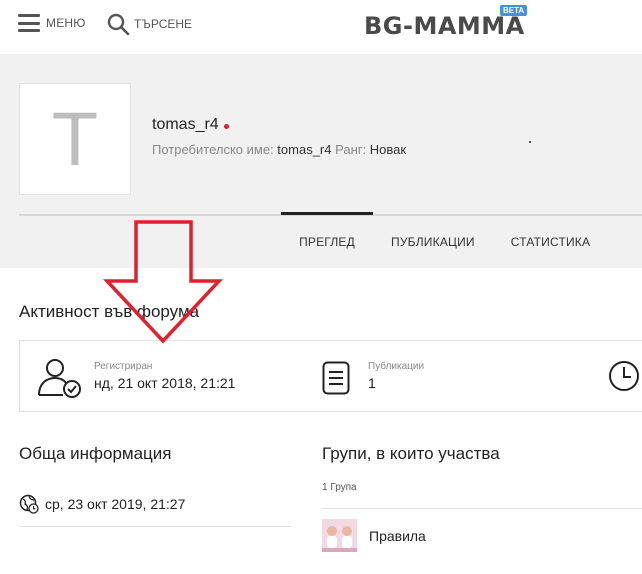 Image resolution: width=642 pixels, height=574 pixels. I want to click on clock-icon, so click(624, 376).